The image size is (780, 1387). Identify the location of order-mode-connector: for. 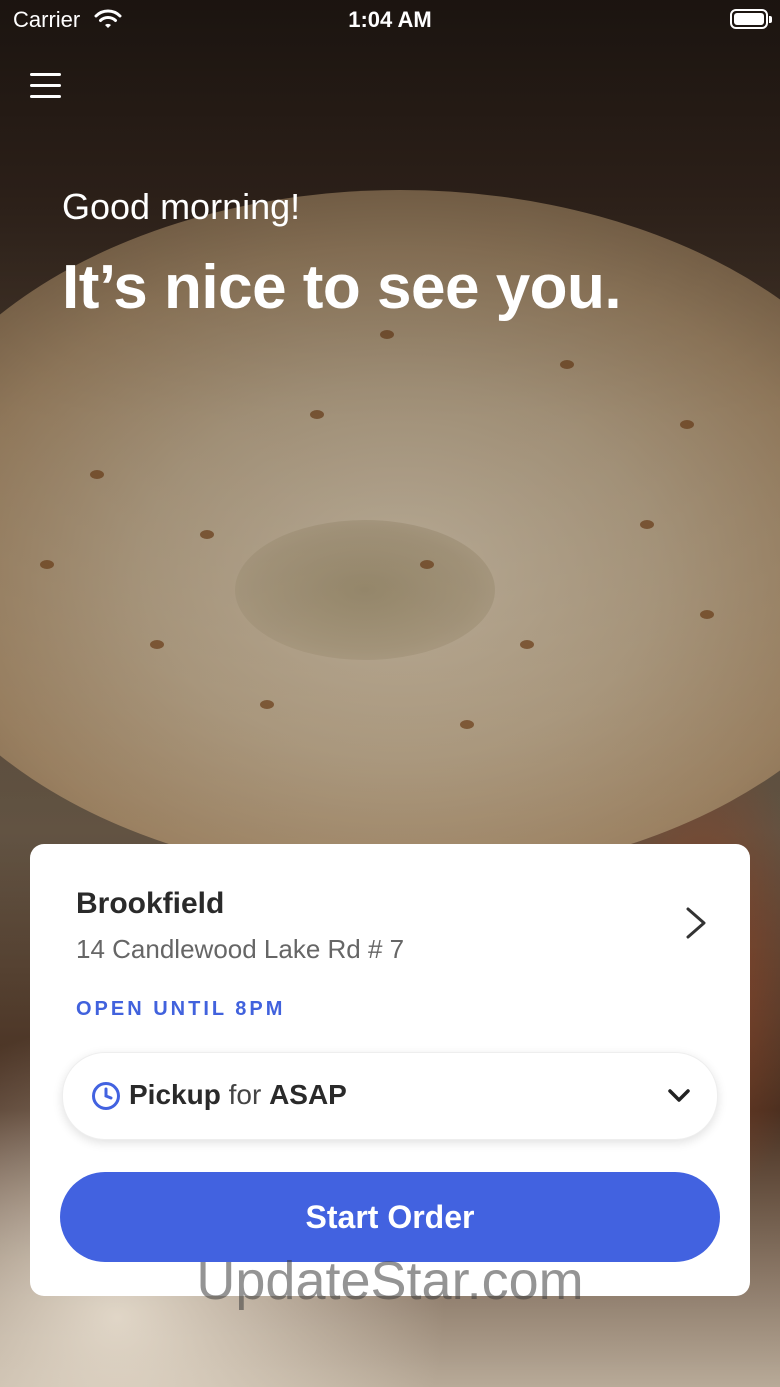
(245, 1094).